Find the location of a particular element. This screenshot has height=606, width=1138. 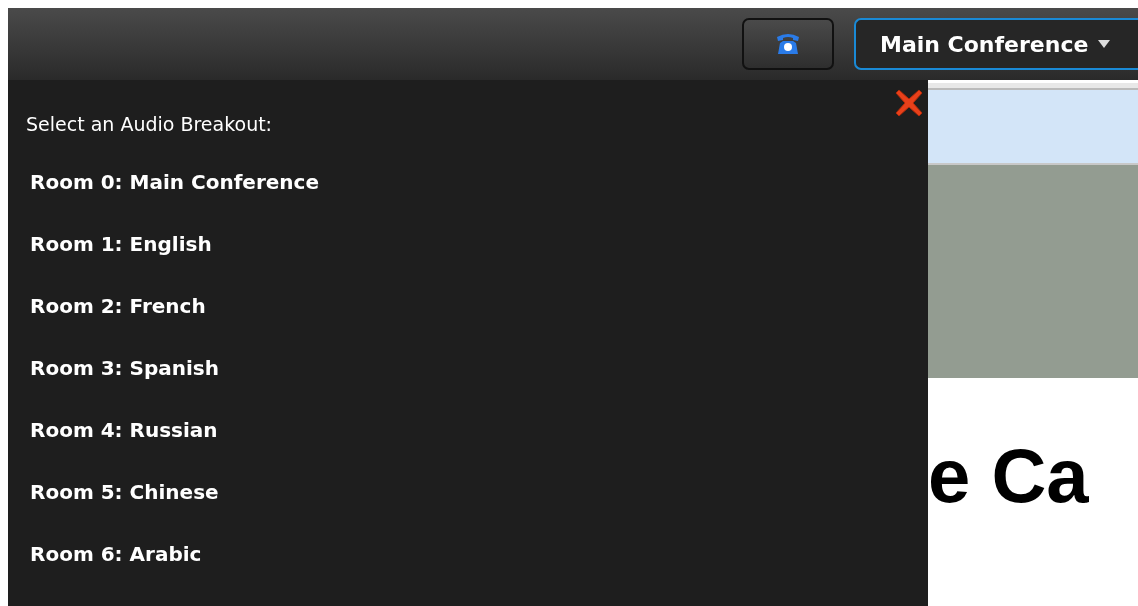

conference-dropdown: Main Conference is located at coordinates (996, 44).